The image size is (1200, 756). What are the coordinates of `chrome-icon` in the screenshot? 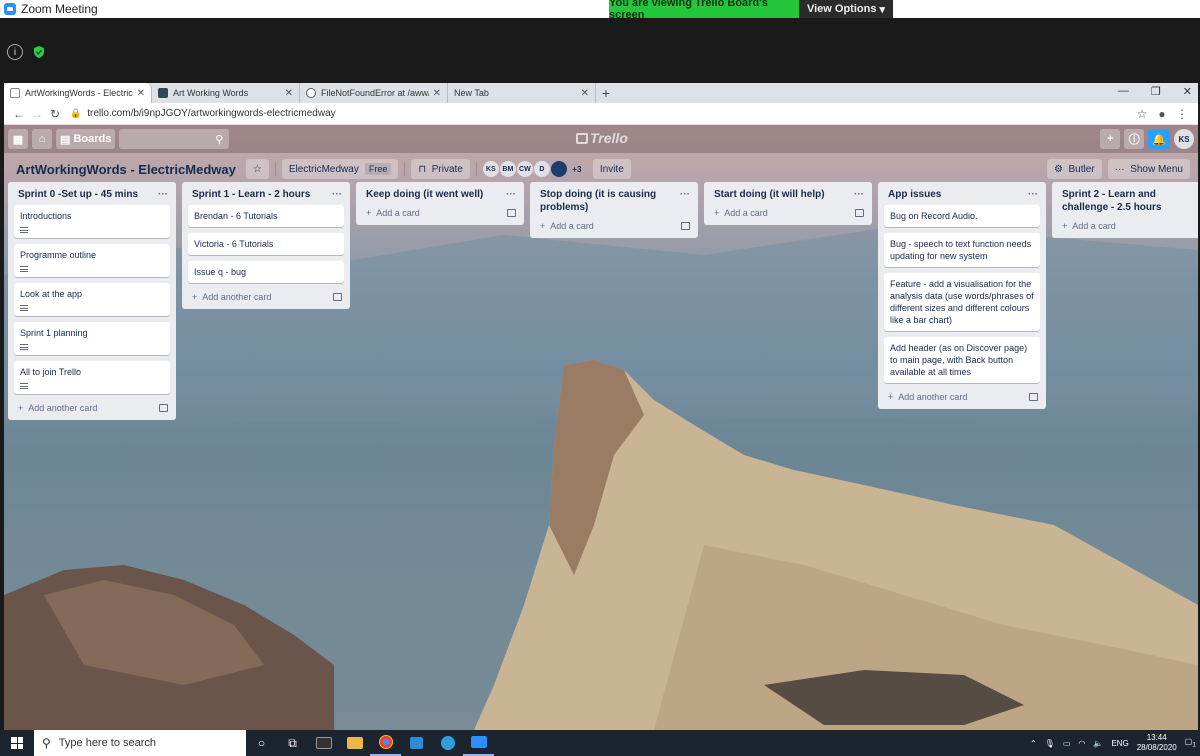 It's located at (385, 743).